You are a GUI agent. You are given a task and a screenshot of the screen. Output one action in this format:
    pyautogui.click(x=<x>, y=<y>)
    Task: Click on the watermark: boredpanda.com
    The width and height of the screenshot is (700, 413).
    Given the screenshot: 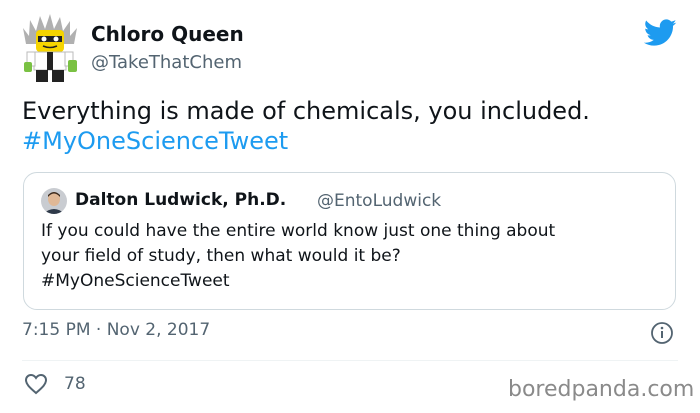 What is the action you would take?
    pyautogui.click(x=601, y=389)
    